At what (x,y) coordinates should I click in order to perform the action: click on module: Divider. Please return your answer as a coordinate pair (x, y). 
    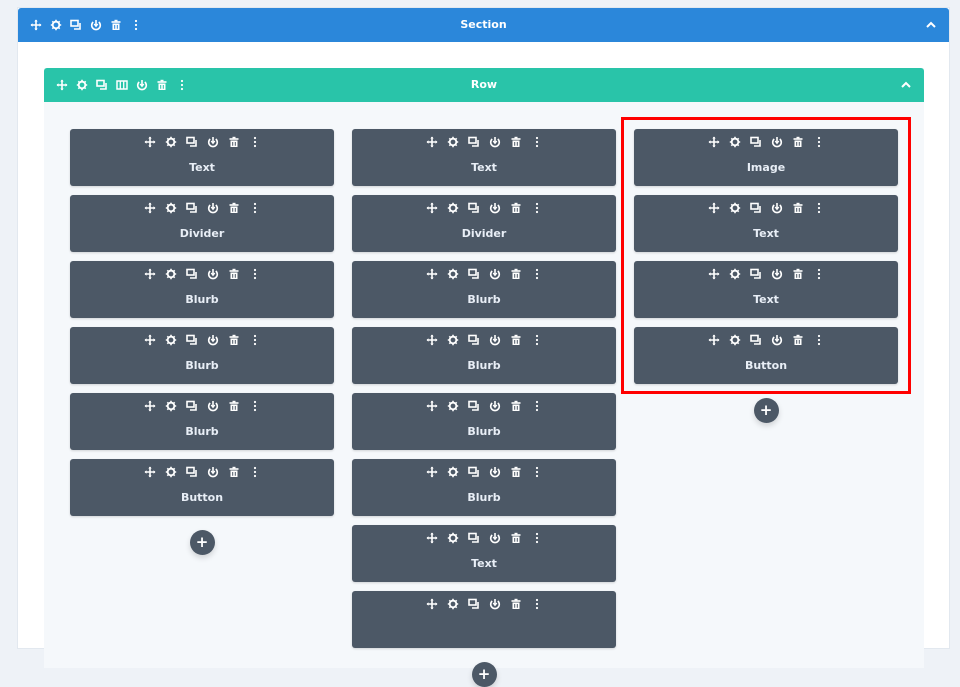
    Looking at the image, I should click on (484, 223).